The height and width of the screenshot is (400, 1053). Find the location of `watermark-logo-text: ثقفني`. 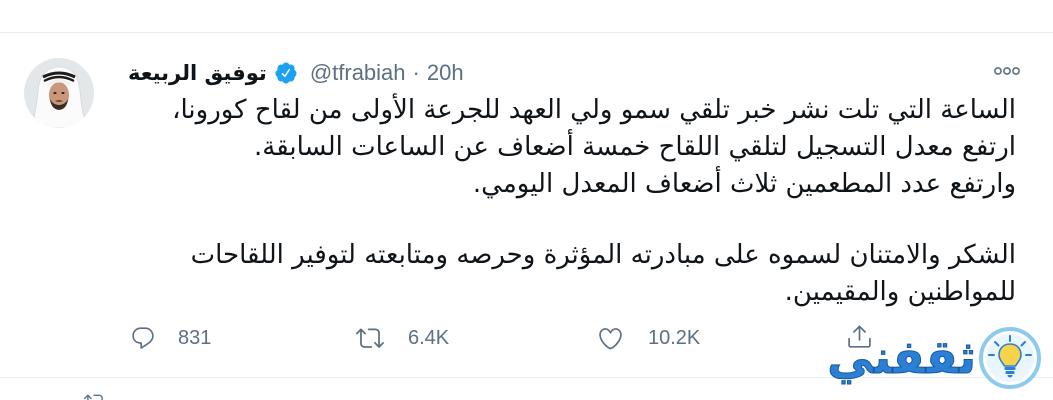

watermark-logo-text: ثقفني is located at coordinates (902, 357).